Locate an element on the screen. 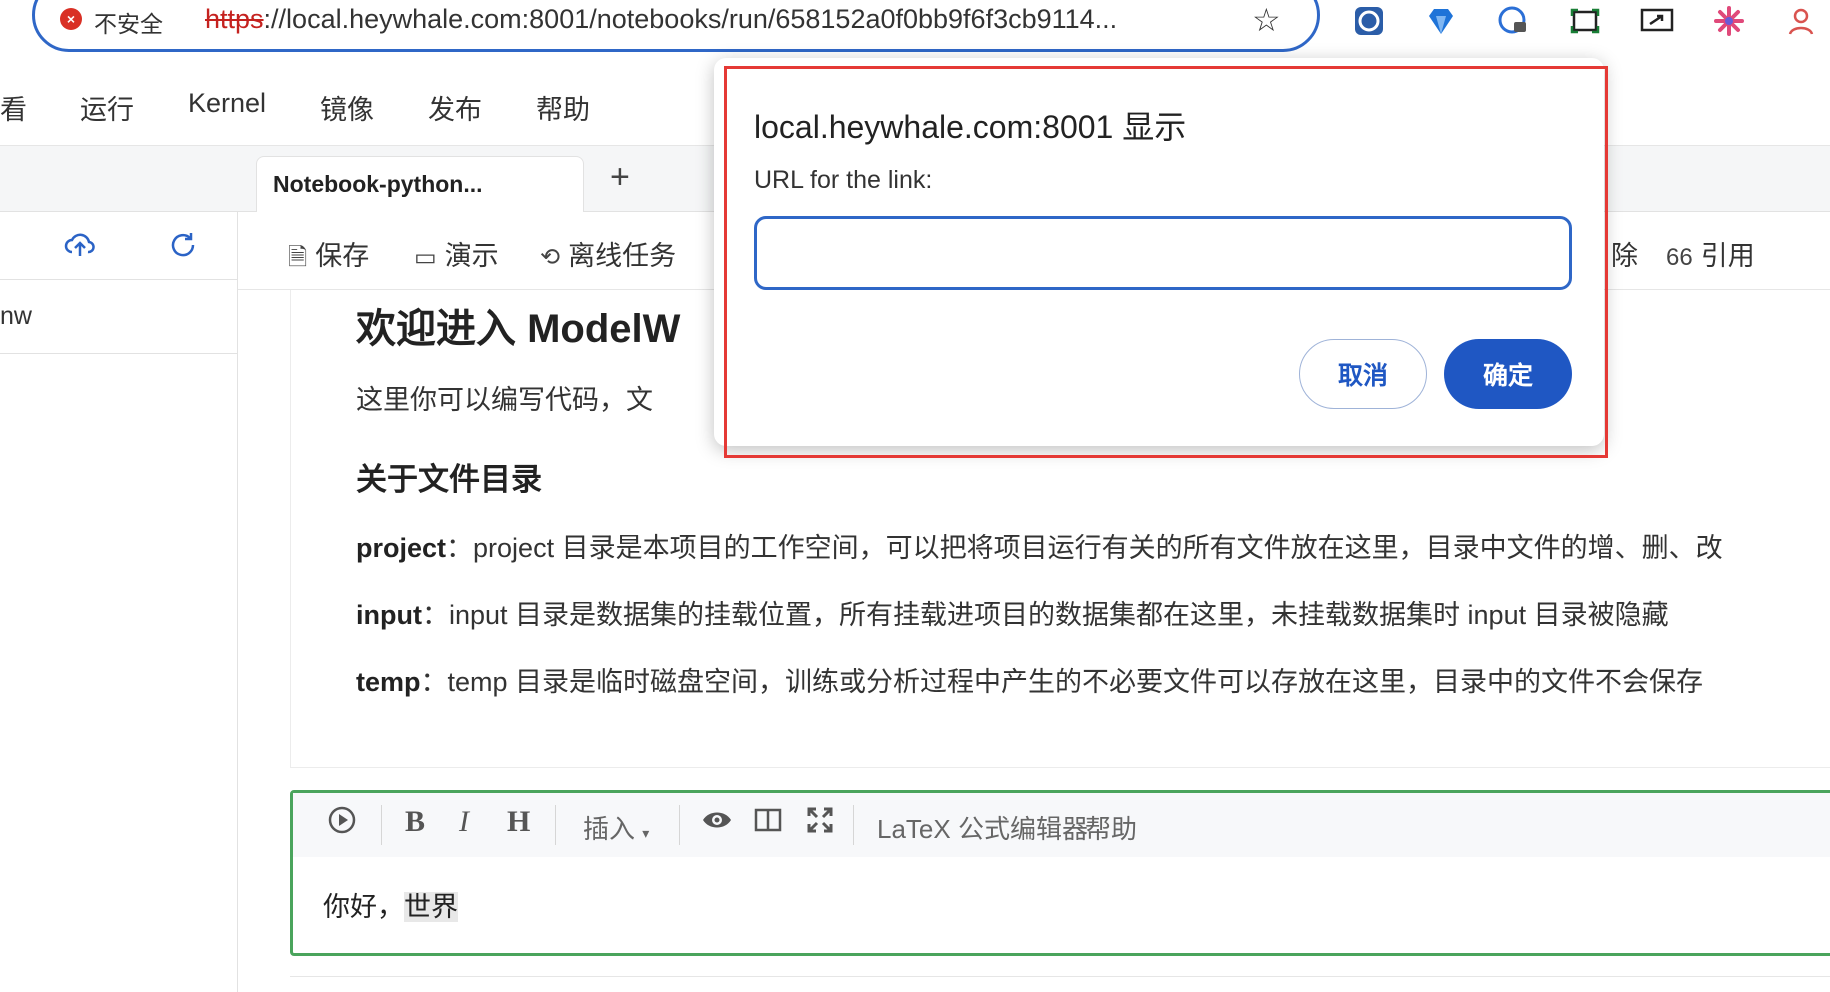 The height and width of the screenshot is (992, 1830). selected-text: 世界 is located at coordinates (431, 907).